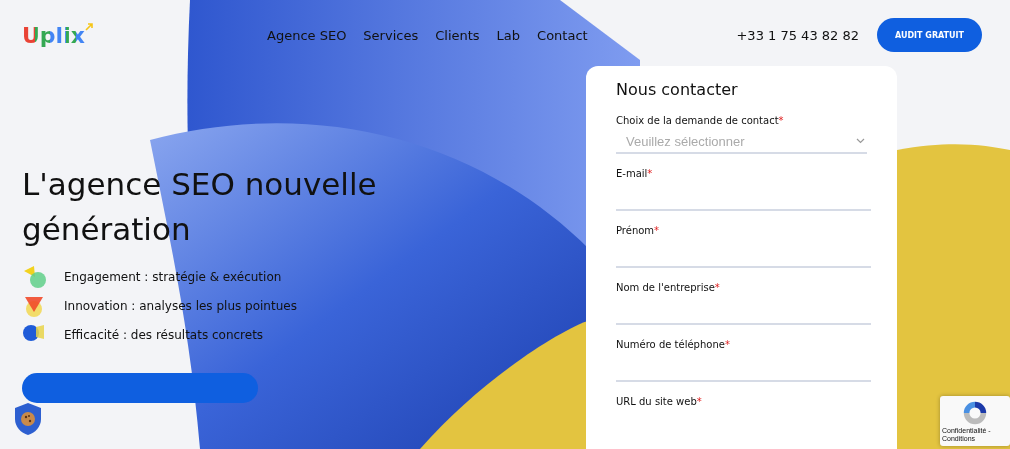 This screenshot has width=1010, height=449. What do you see at coordinates (391, 35) in the screenshot?
I see `nav-link: Services` at bounding box center [391, 35].